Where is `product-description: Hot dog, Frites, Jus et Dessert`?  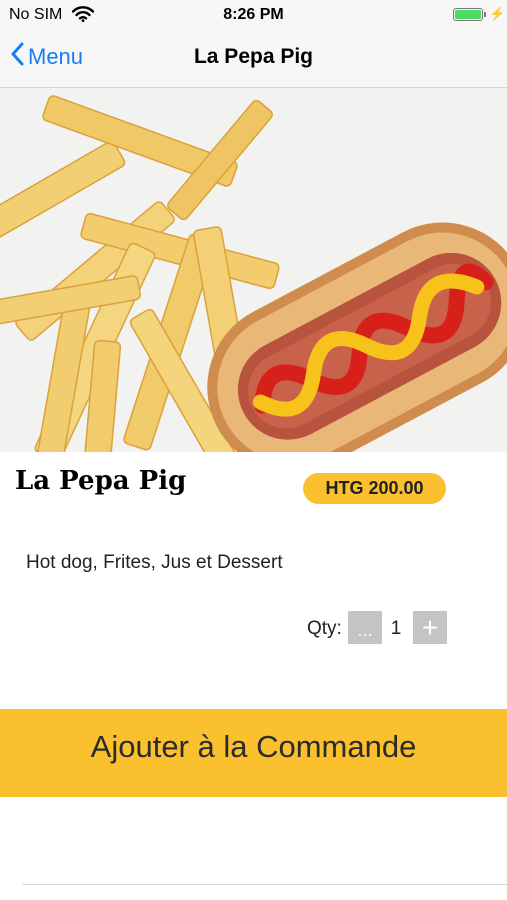 product-description: Hot dog, Frites, Jus et Dessert is located at coordinates (154, 562).